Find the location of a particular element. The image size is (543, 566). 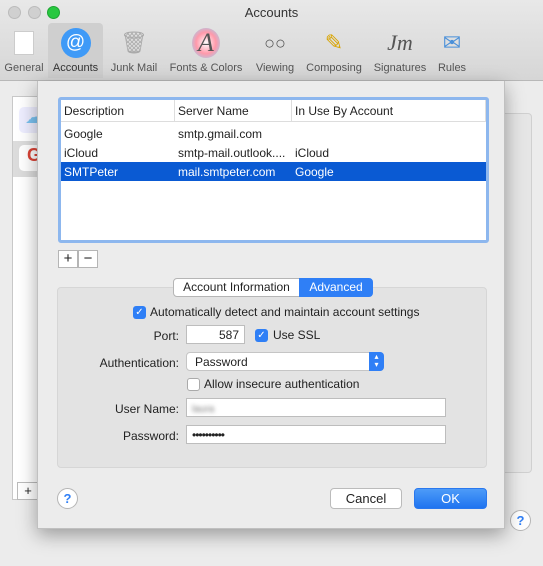

column-in-use: In Use By Account is located at coordinates (389, 110).